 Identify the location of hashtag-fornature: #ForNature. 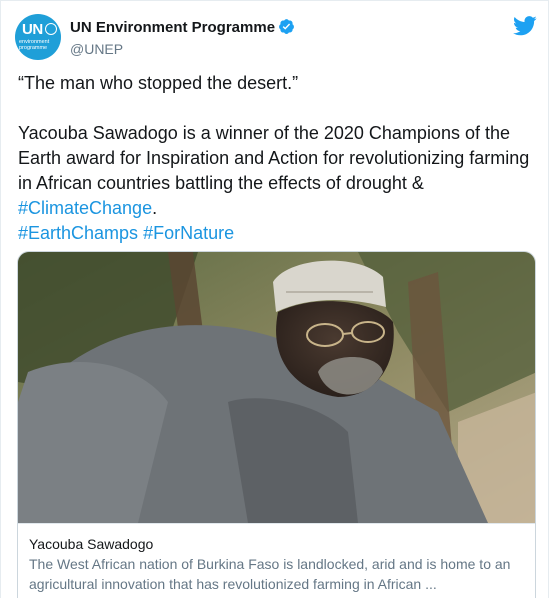
(188, 233).